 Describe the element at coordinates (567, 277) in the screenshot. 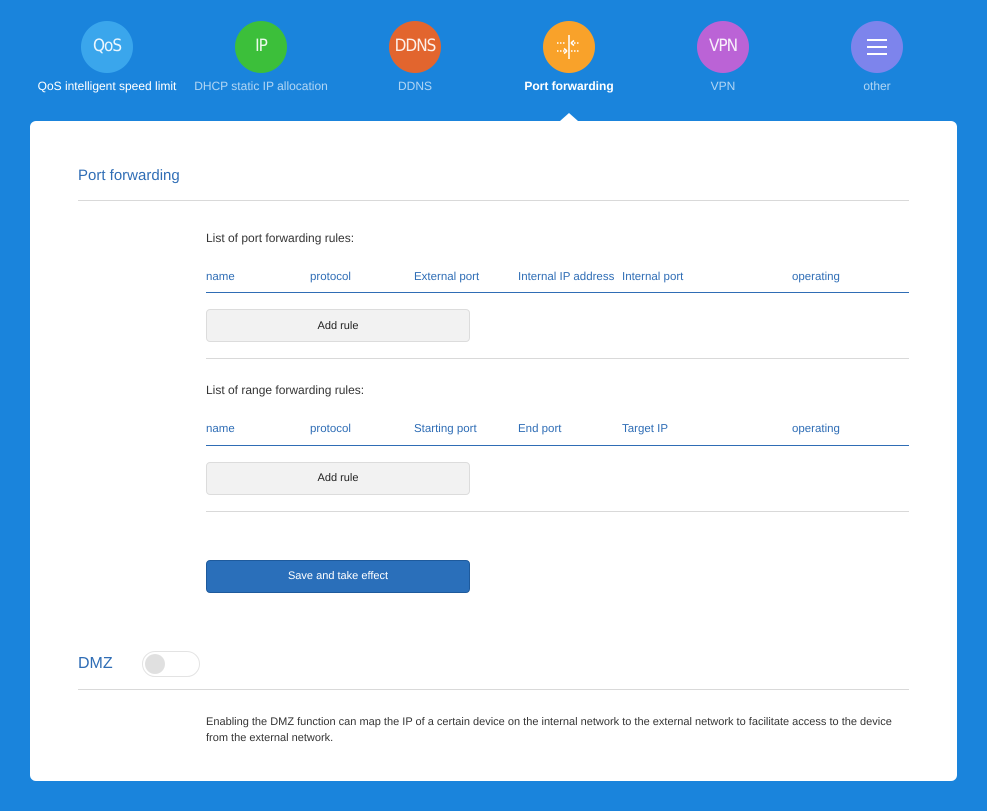

I see `column-header: Internal IP address` at that location.